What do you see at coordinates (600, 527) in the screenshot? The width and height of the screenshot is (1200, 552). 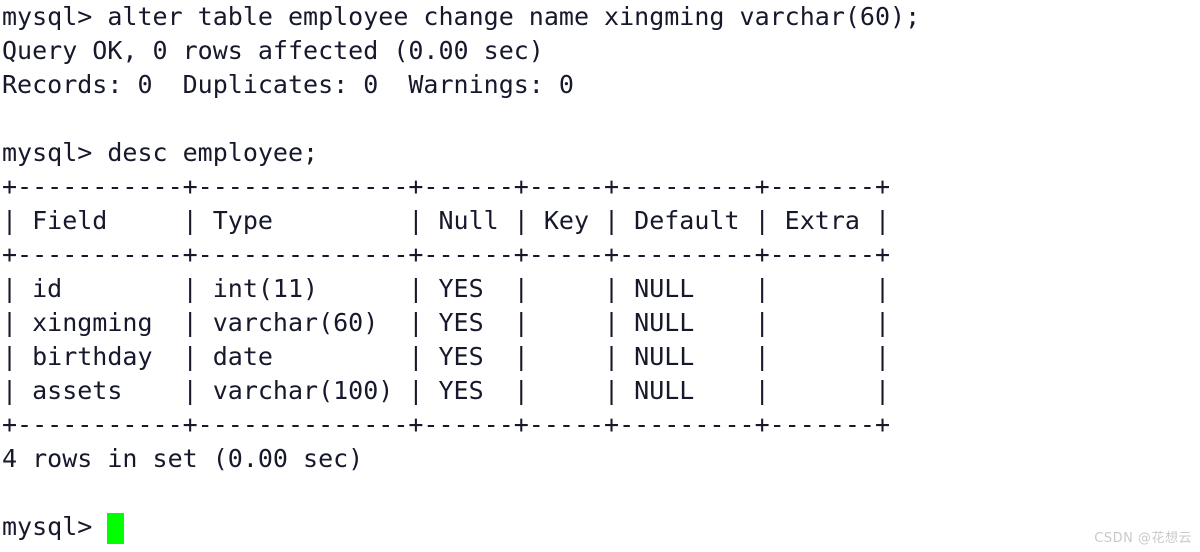 I see `terminal-prompt-line: mysql>` at bounding box center [600, 527].